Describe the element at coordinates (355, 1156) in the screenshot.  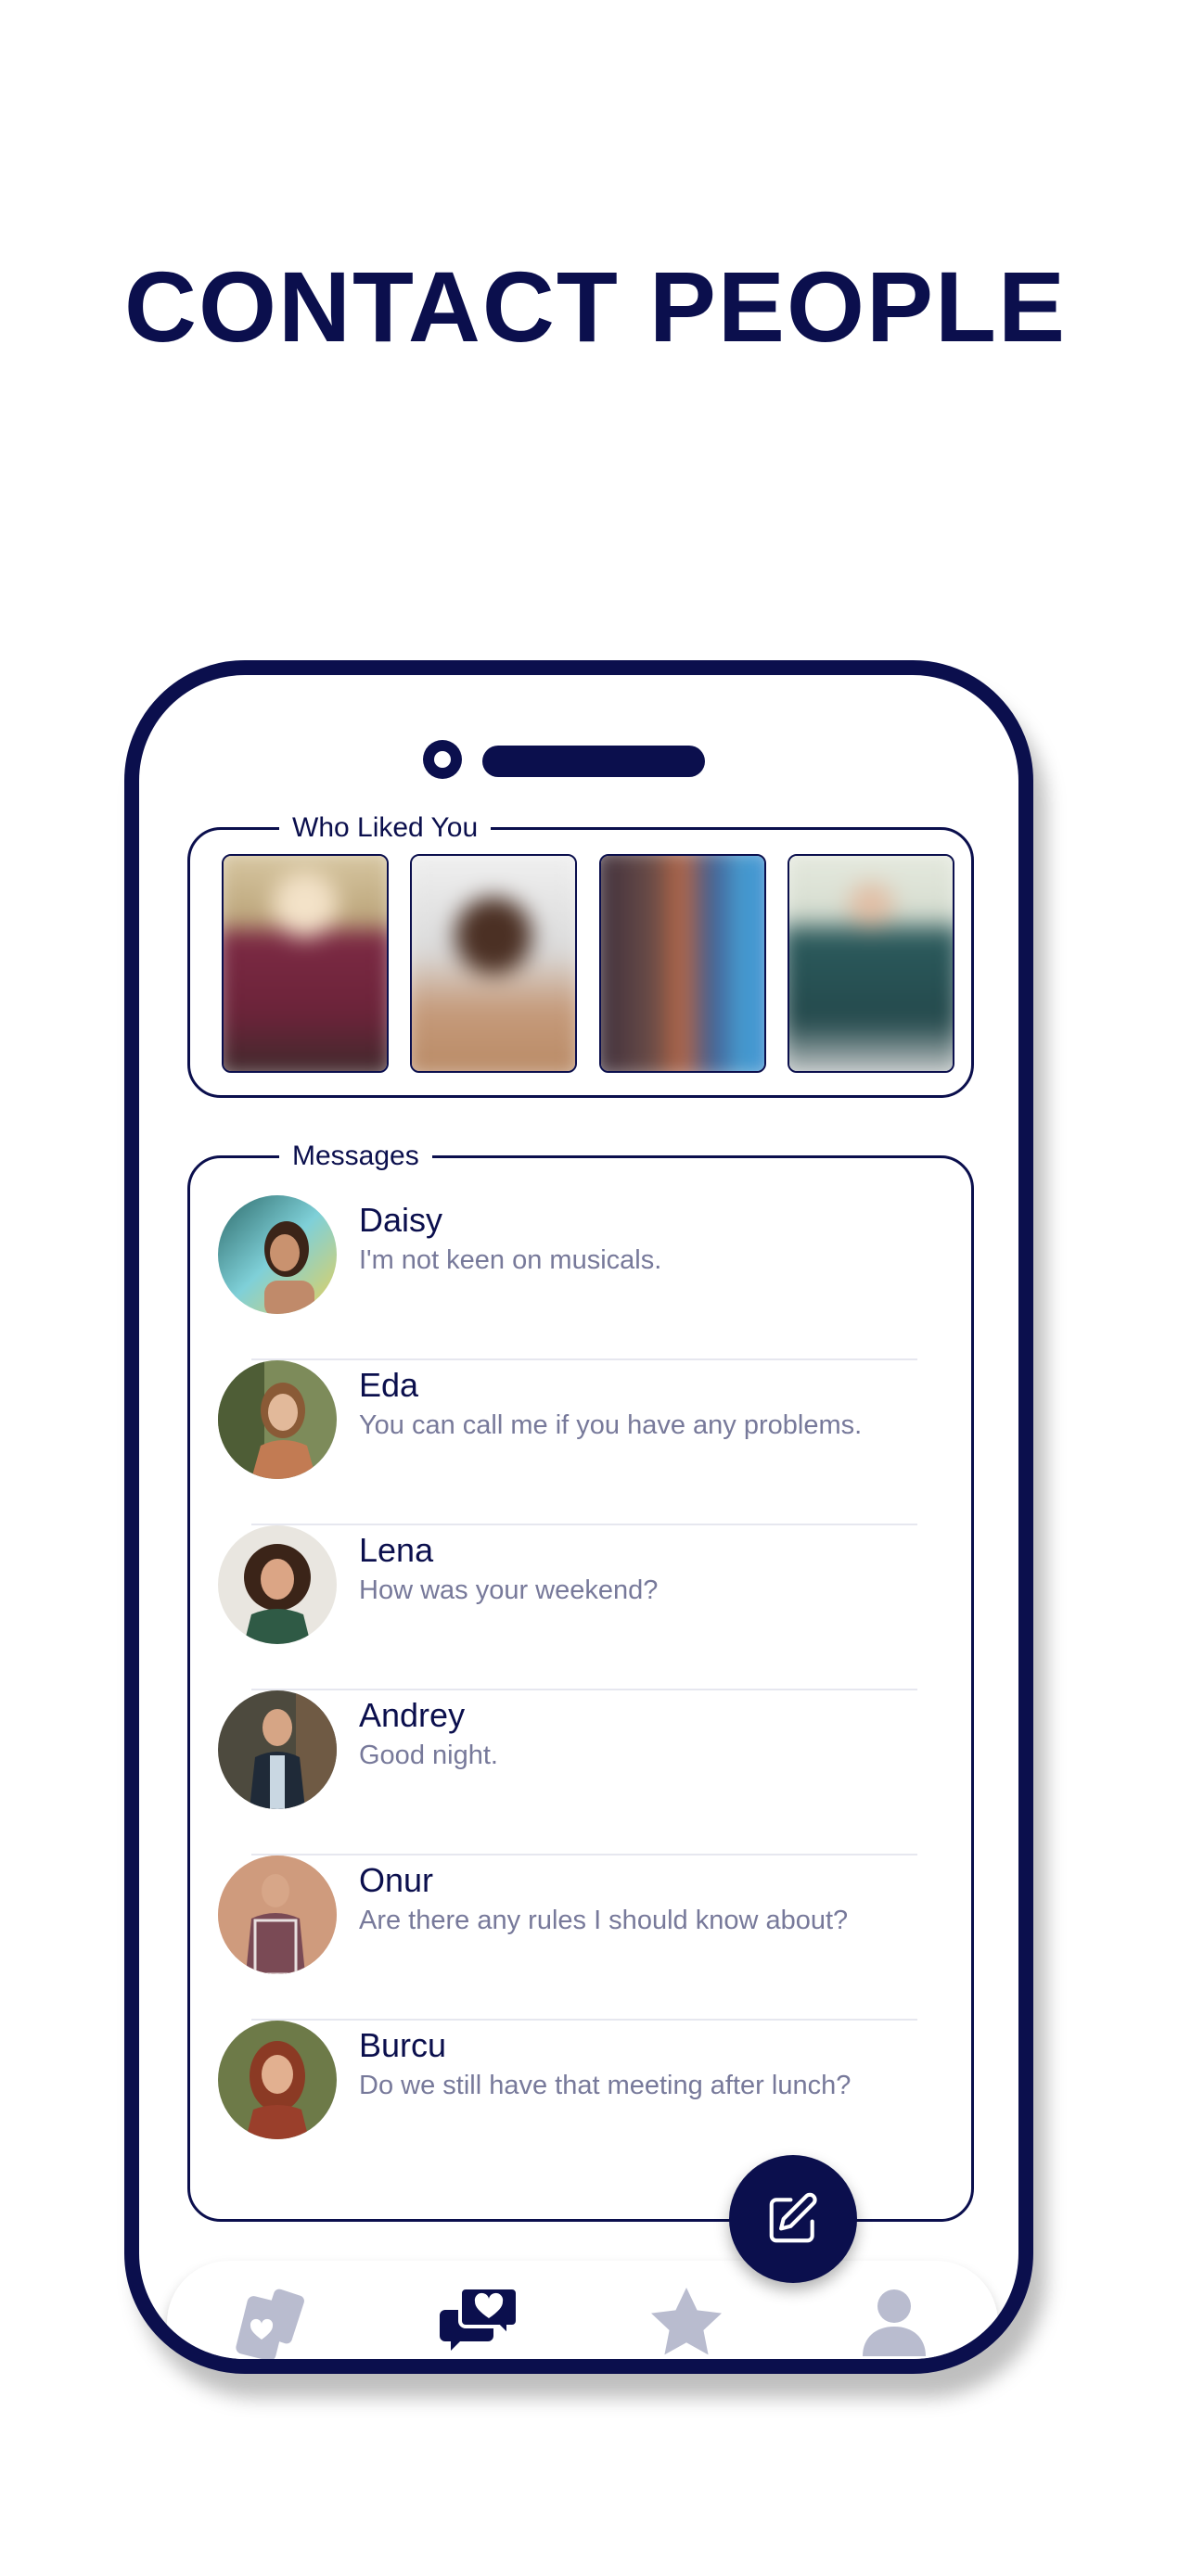
I see `messages-title: Messages` at that location.